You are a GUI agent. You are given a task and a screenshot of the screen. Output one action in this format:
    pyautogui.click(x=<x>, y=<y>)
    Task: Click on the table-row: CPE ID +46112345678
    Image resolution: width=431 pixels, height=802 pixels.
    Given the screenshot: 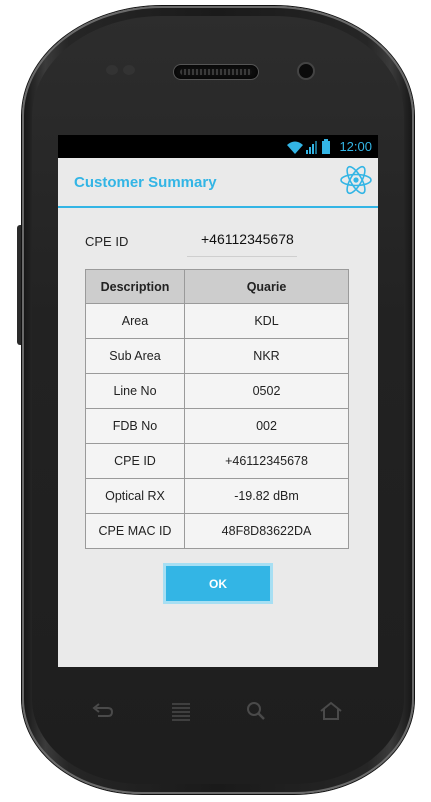 What is the action you would take?
    pyautogui.click(x=217, y=461)
    